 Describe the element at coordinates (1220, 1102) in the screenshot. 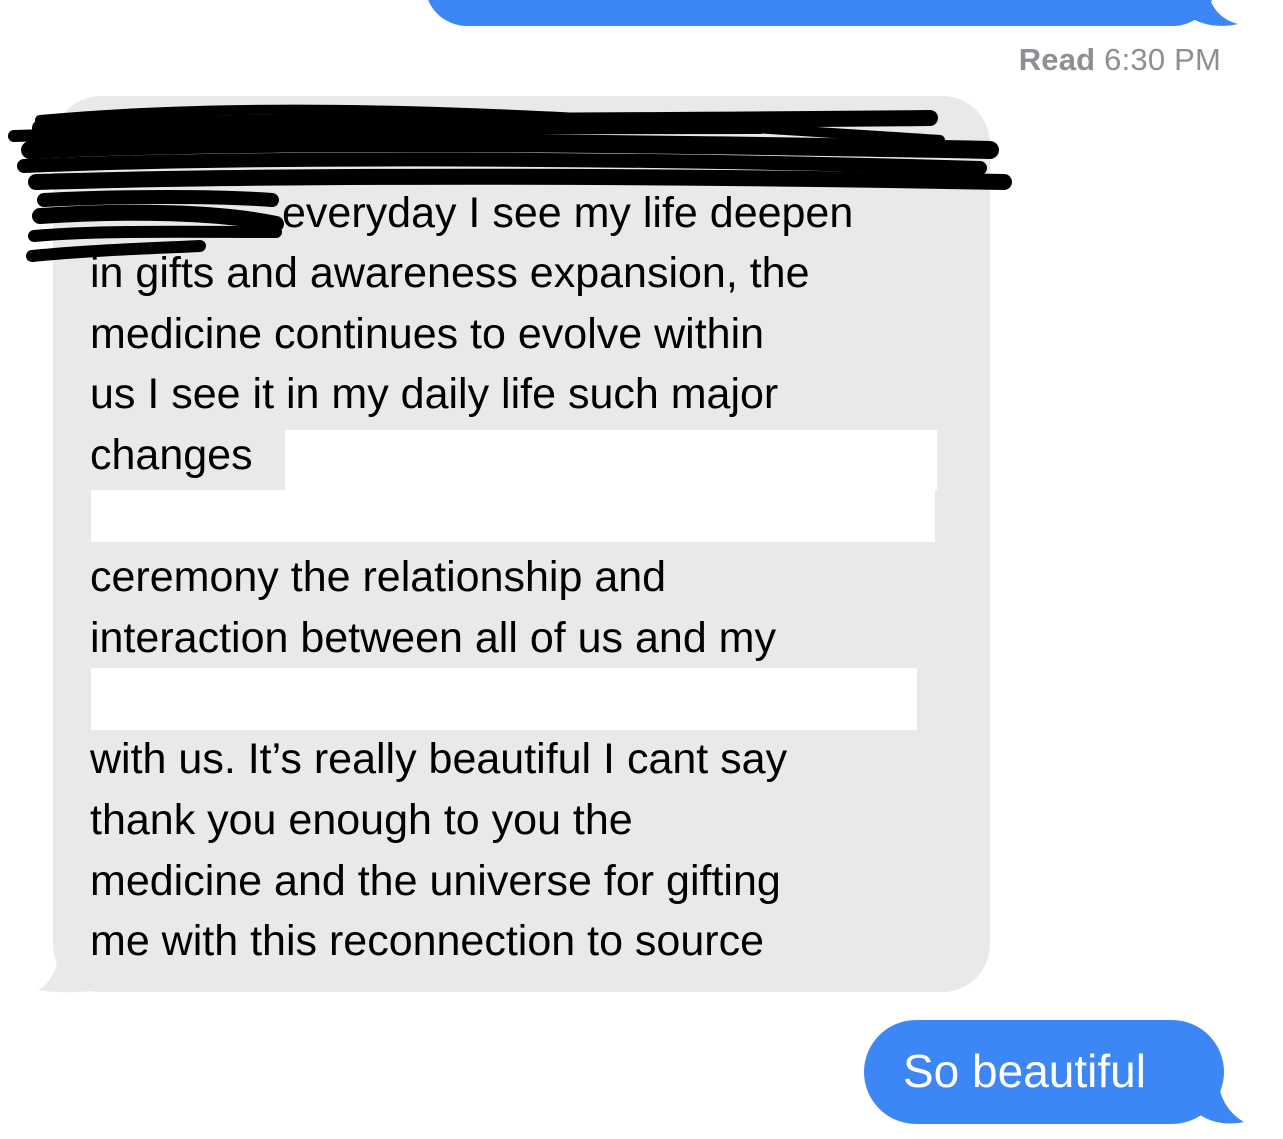

I see `outgoing-message-bubble-tail` at that location.